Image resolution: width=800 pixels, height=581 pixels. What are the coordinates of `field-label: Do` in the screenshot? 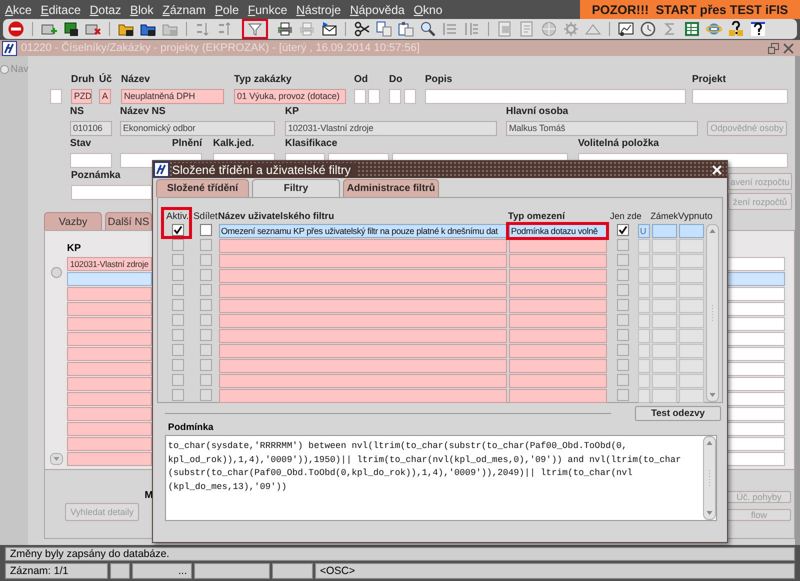 It's located at (395, 79).